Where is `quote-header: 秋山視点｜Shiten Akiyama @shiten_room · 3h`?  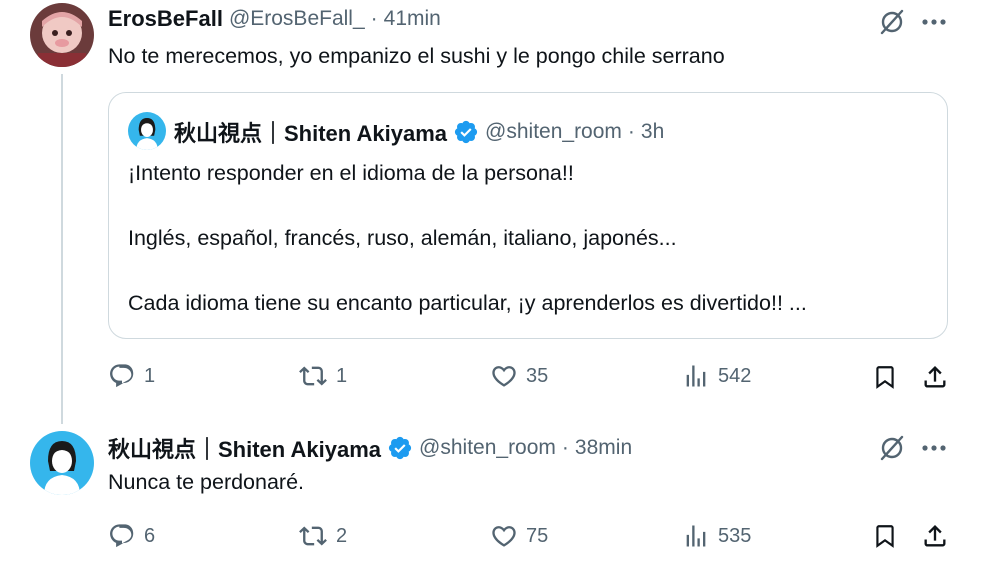 quote-header: 秋山視点｜Shiten Akiyama @shiten_room · 3h is located at coordinates (419, 132).